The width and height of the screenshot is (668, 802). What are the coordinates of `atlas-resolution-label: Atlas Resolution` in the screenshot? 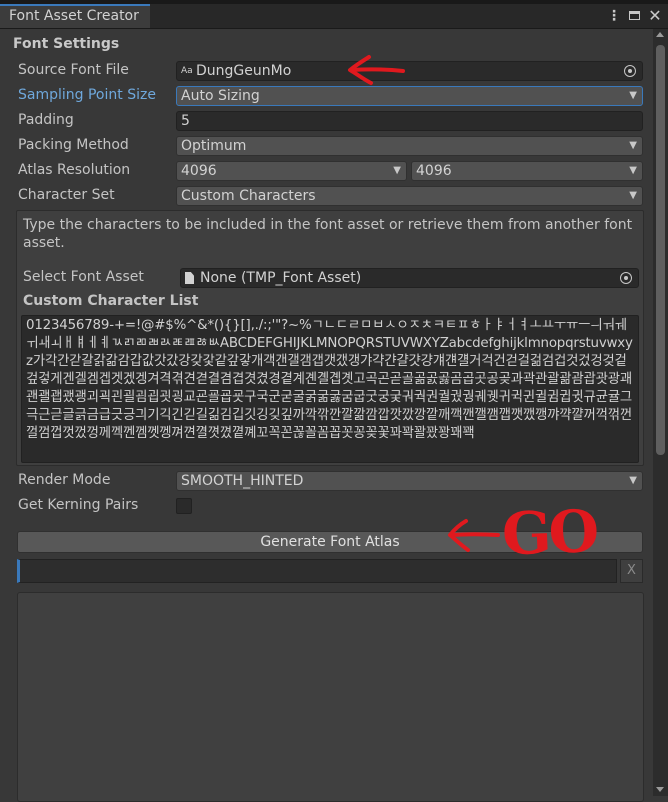 It's located at (74, 170).